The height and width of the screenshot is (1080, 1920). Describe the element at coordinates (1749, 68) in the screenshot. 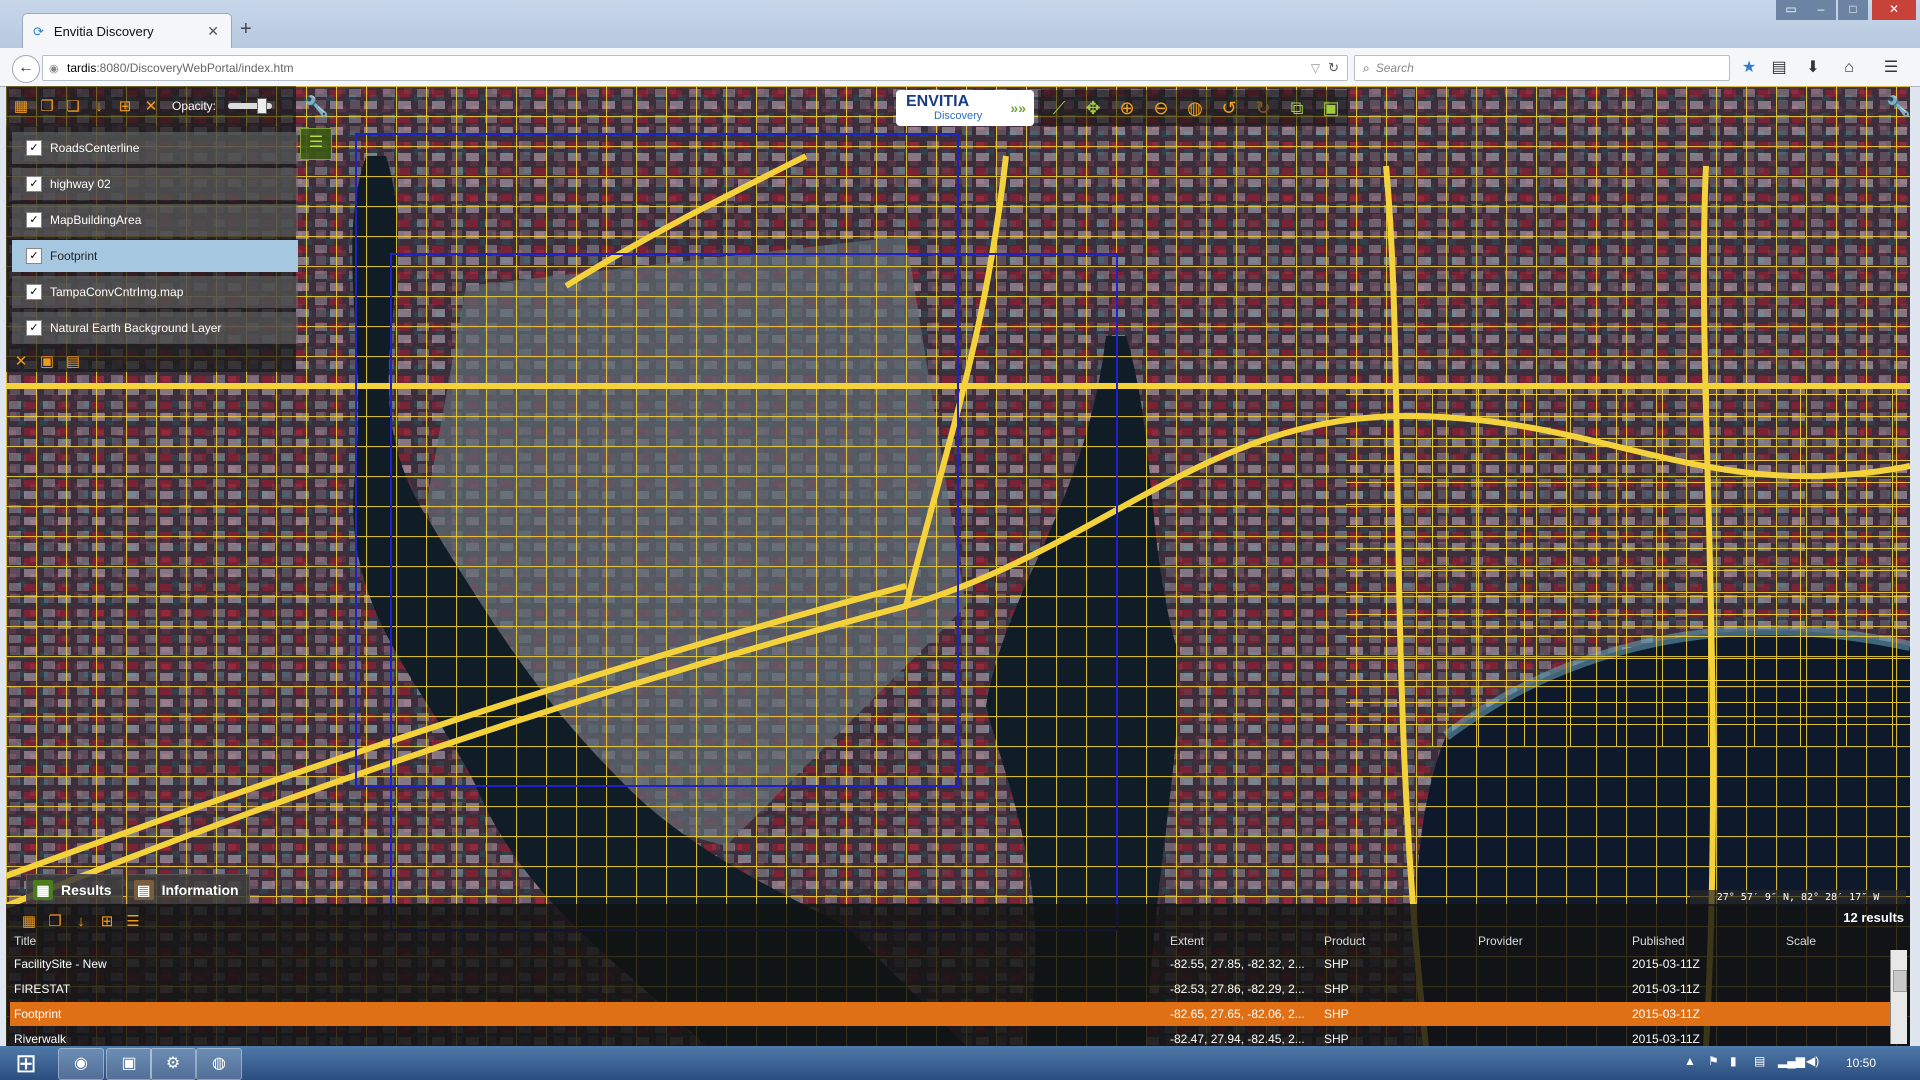

I see `bookmark-star-icon: ★` at that location.